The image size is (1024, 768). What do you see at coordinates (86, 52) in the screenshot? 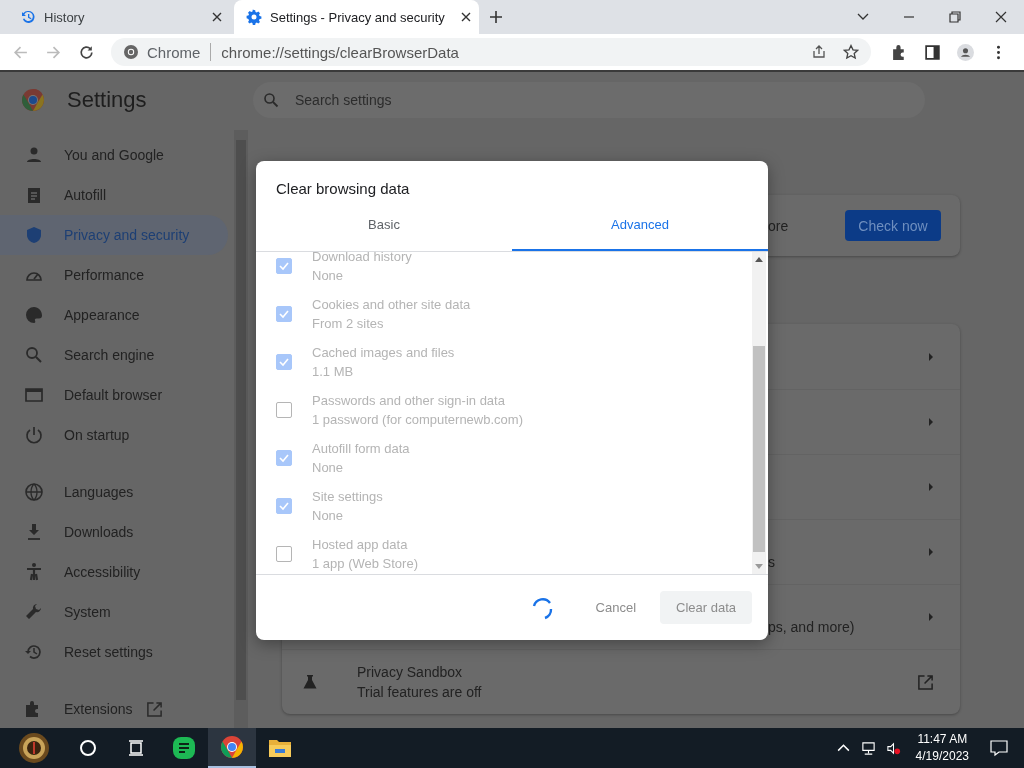
I see `reload-icon` at bounding box center [86, 52].